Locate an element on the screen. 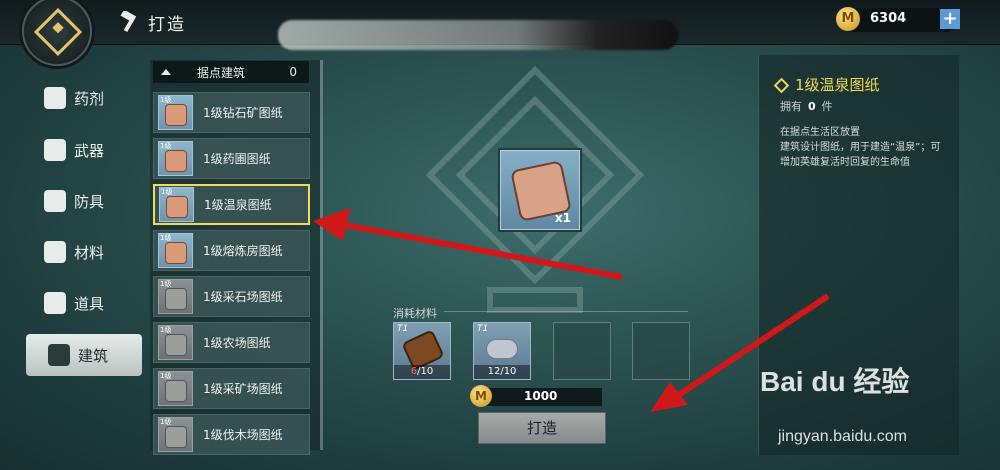 Image resolution: width=1000 pixels, height=470 pixels. potion-icon is located at coordinates (55, 98).